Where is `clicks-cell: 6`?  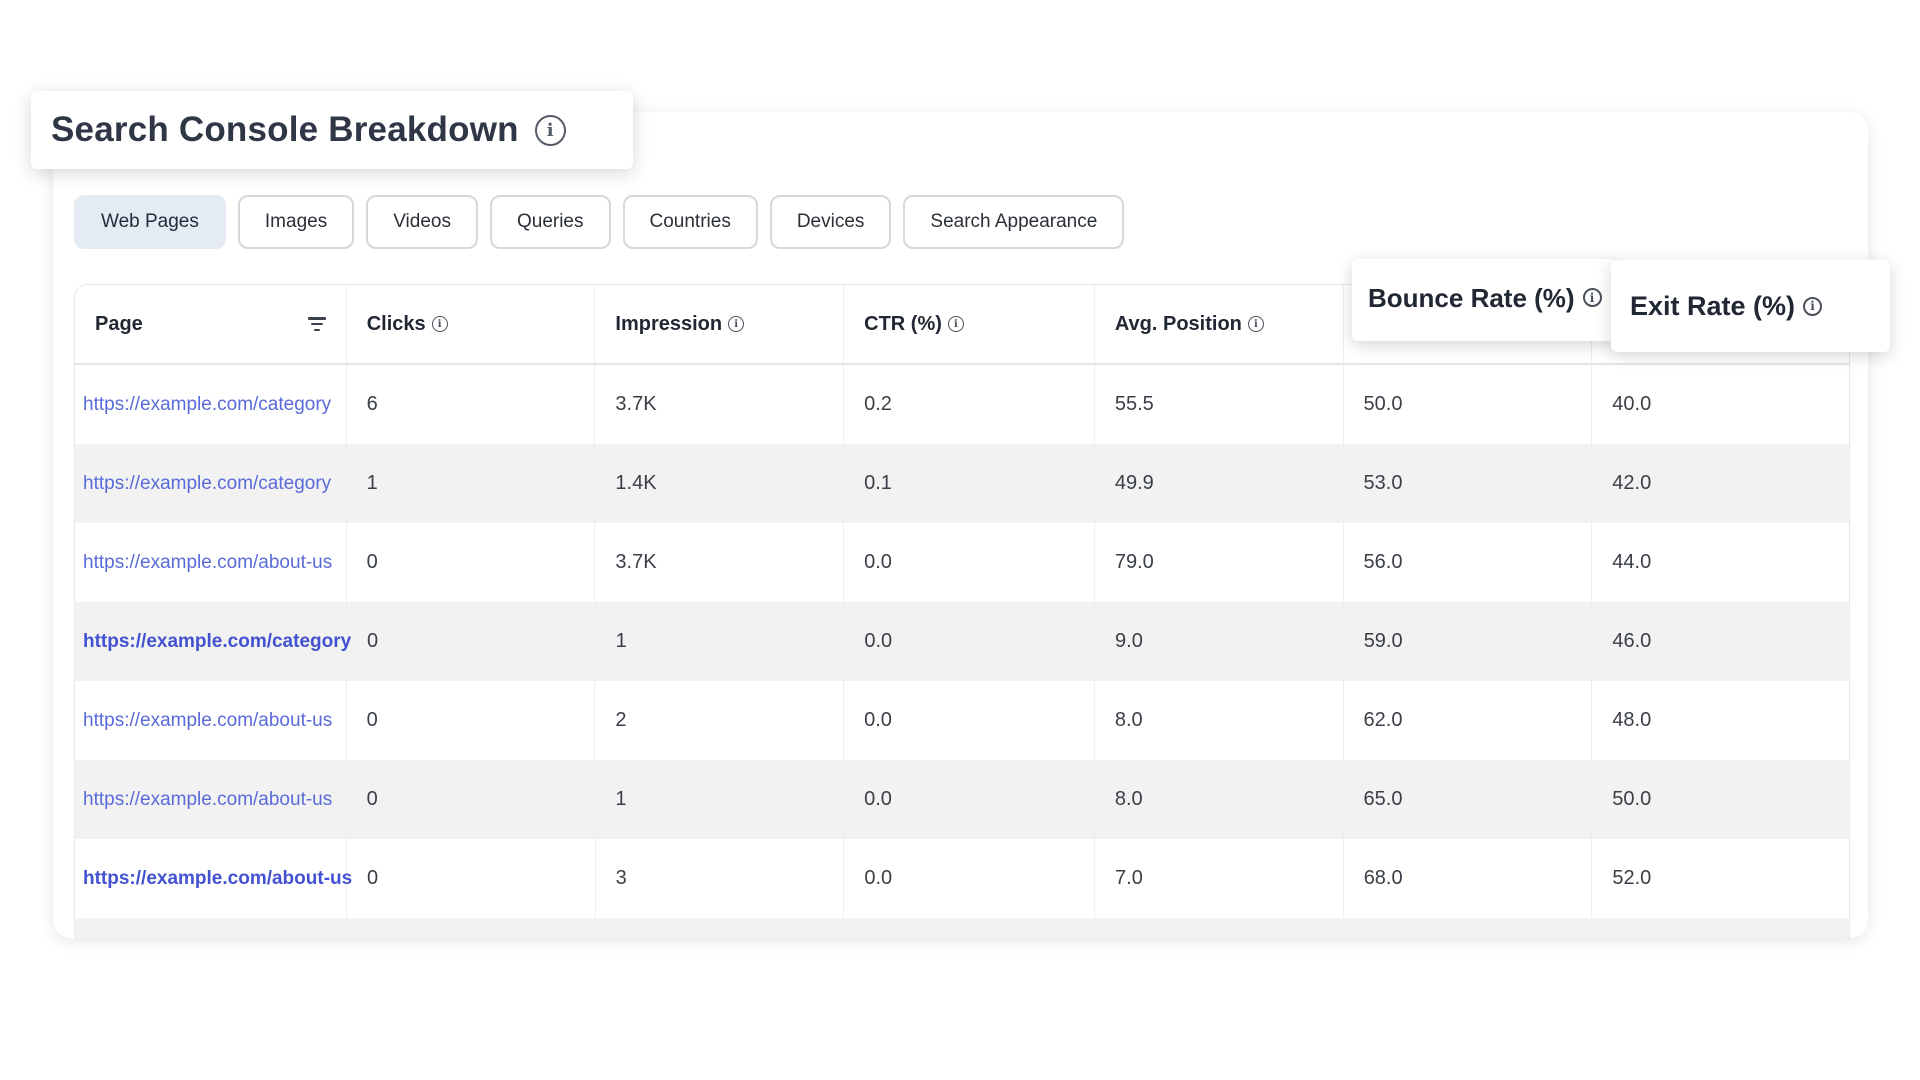 clicks-cell: 6 is located at coordinates (471, 404).